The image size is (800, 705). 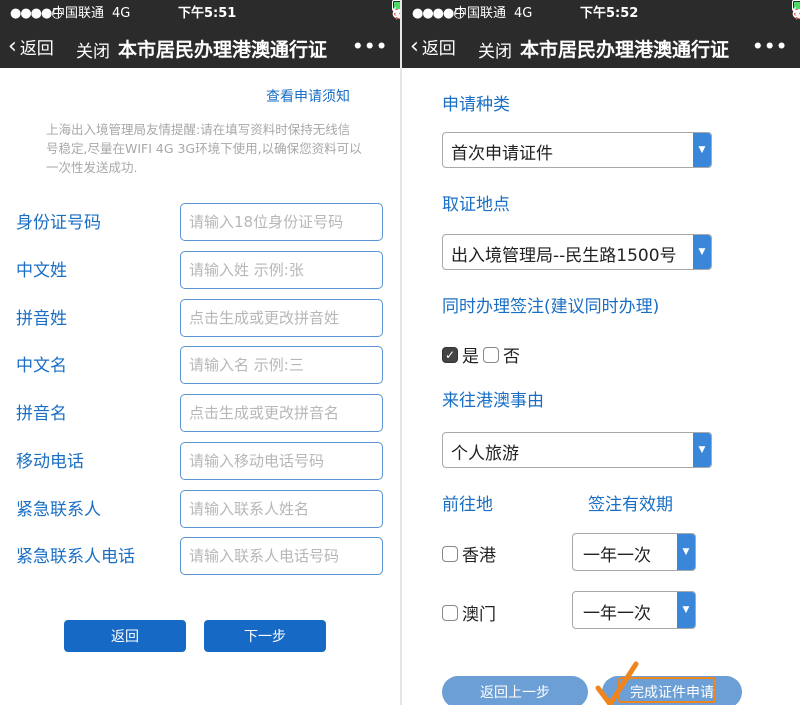 What do you see at coordinates (281, 413) in the screenshot?
I see `pinyin-given-name-input` at bounding box center [281, 413].